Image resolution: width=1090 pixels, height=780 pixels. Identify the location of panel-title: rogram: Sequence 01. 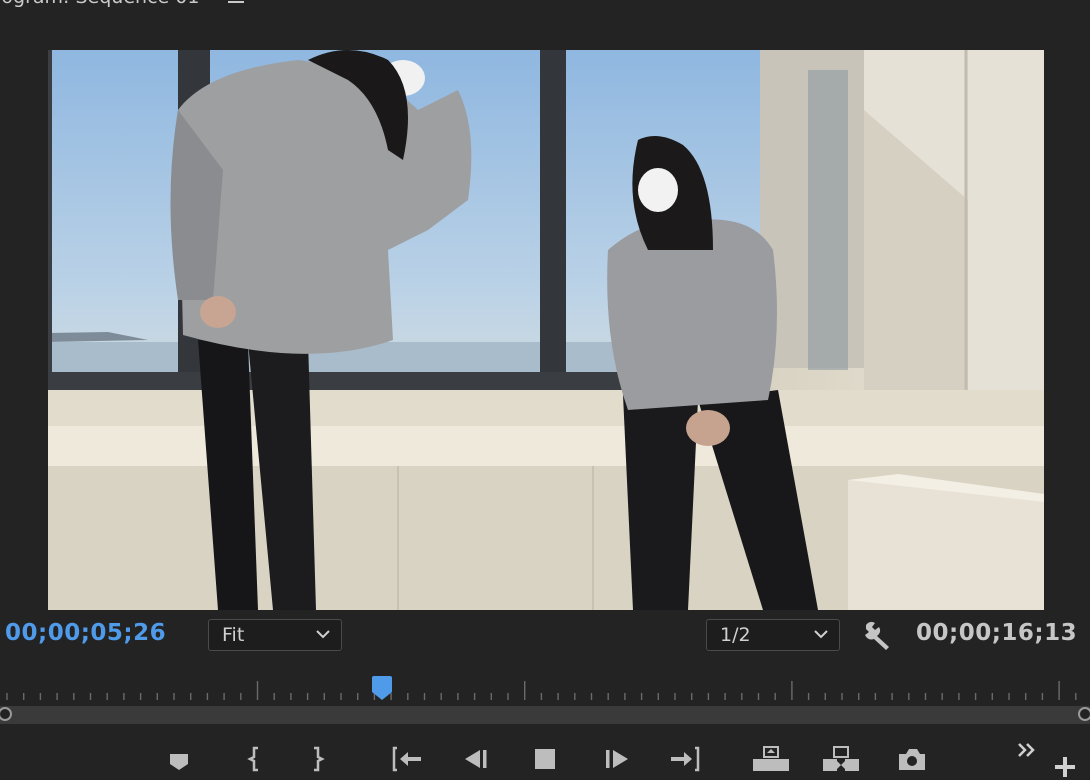
(99, 4).